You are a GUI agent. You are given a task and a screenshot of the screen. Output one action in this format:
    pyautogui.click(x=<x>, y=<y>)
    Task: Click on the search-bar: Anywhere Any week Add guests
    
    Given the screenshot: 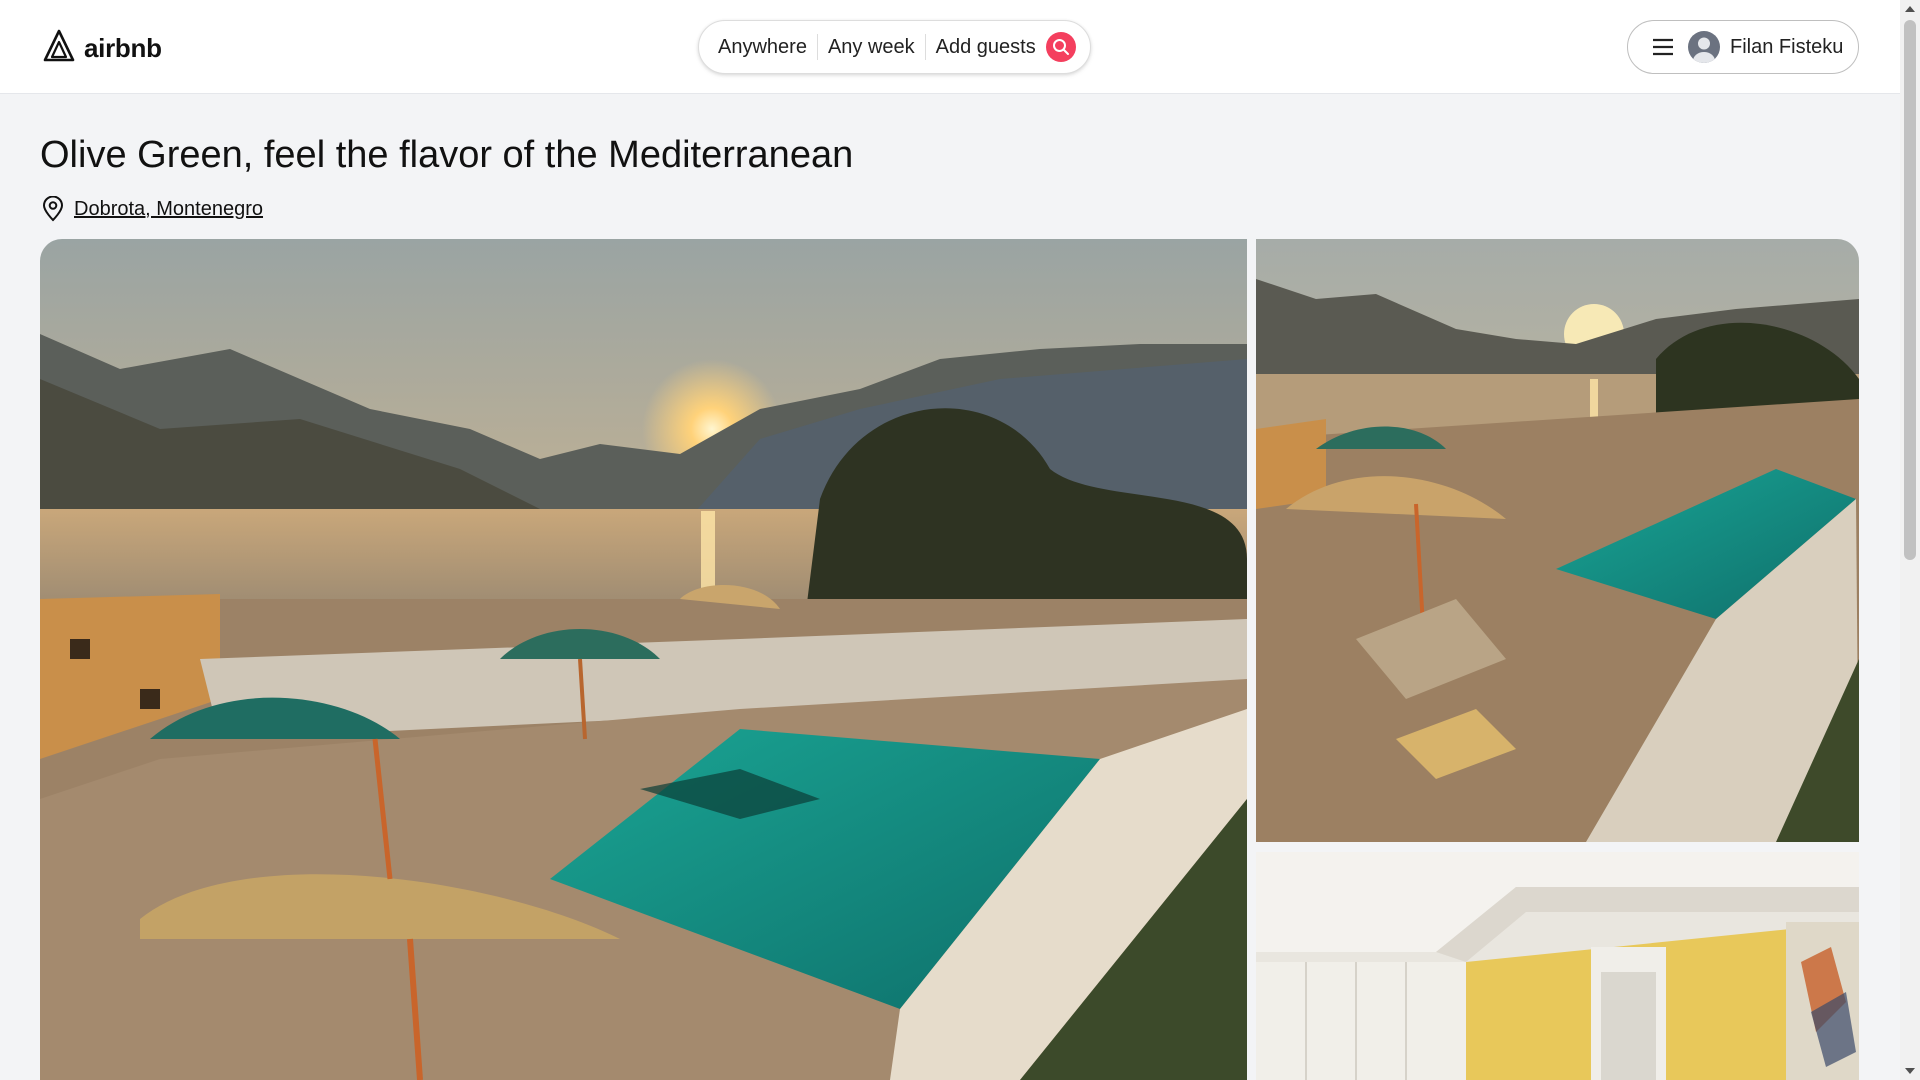 What is the action you would take?
    pyautogui.click(x=894, y=47)
    